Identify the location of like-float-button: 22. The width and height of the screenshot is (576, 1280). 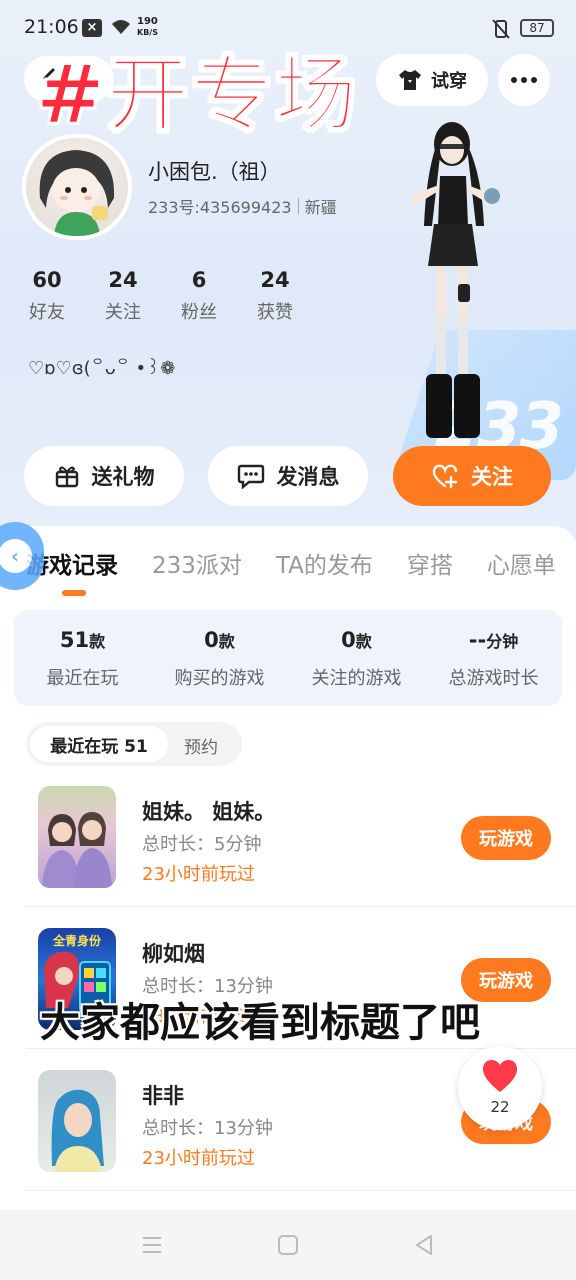
(500, 1088).